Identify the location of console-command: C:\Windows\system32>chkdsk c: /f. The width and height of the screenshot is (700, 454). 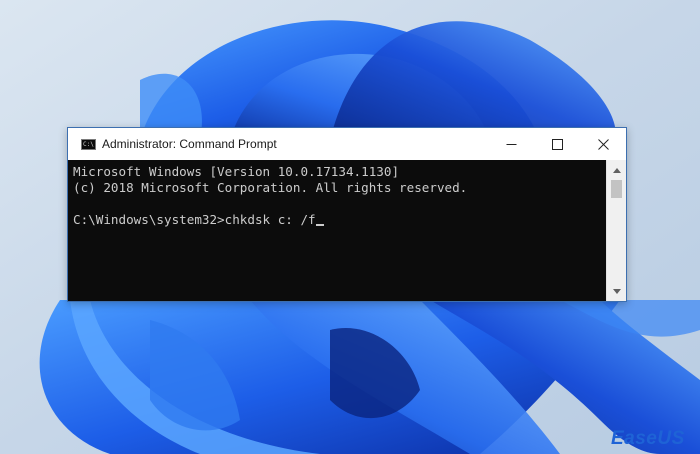
(194, 219).